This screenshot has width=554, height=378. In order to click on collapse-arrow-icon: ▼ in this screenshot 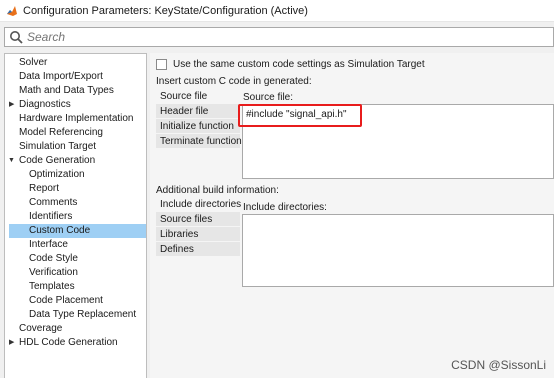, I will do `click(11, 161)`.